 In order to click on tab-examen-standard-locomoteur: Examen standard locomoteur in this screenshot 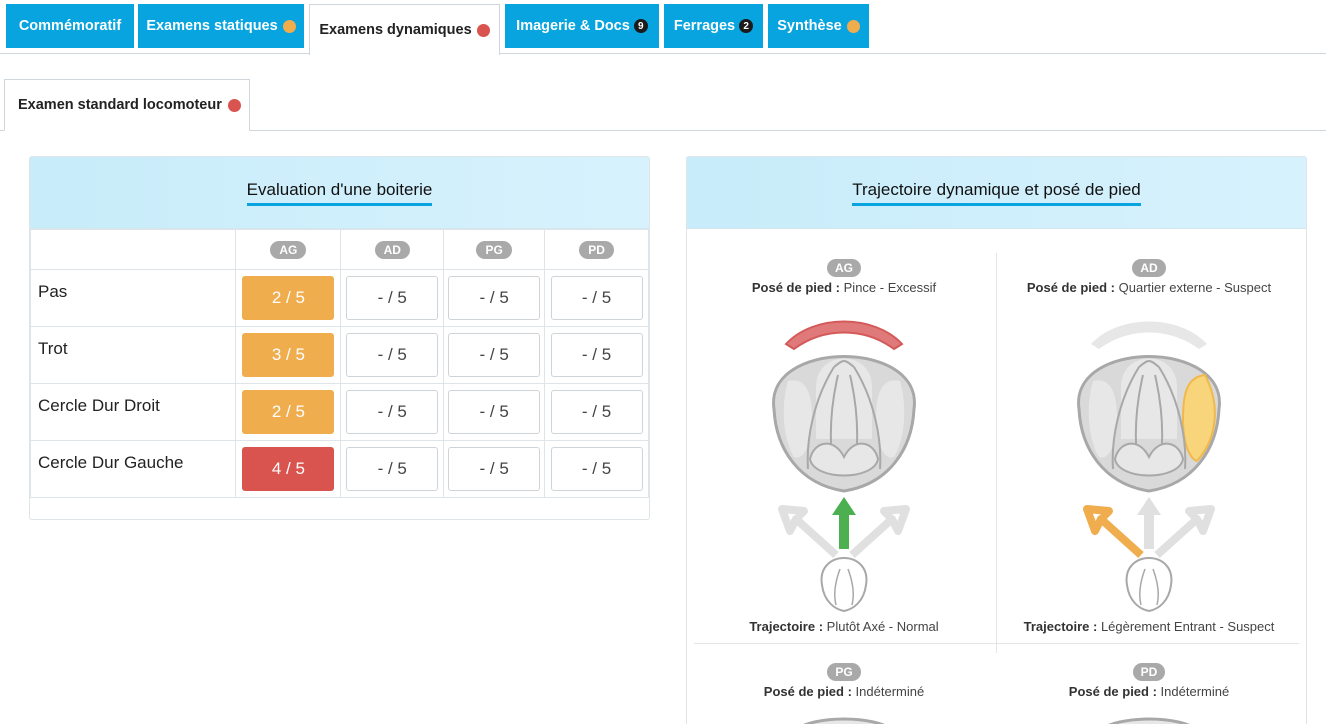, I will do `click(127, 105)`.